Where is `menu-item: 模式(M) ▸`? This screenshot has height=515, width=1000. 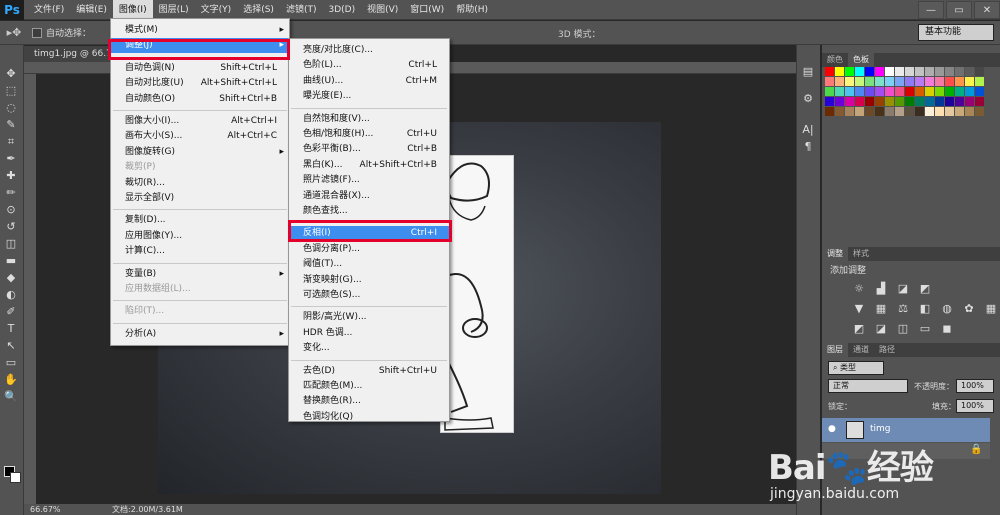 menu-item: 模式(M) ▸ is located at coordinates (200, 30).